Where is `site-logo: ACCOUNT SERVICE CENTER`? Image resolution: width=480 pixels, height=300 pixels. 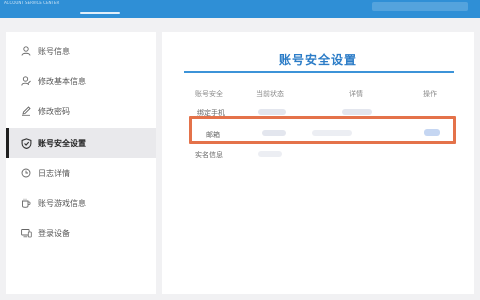 site-logo: ACCOUNT SERVICE CENTER is located at coordinates (34, 7).